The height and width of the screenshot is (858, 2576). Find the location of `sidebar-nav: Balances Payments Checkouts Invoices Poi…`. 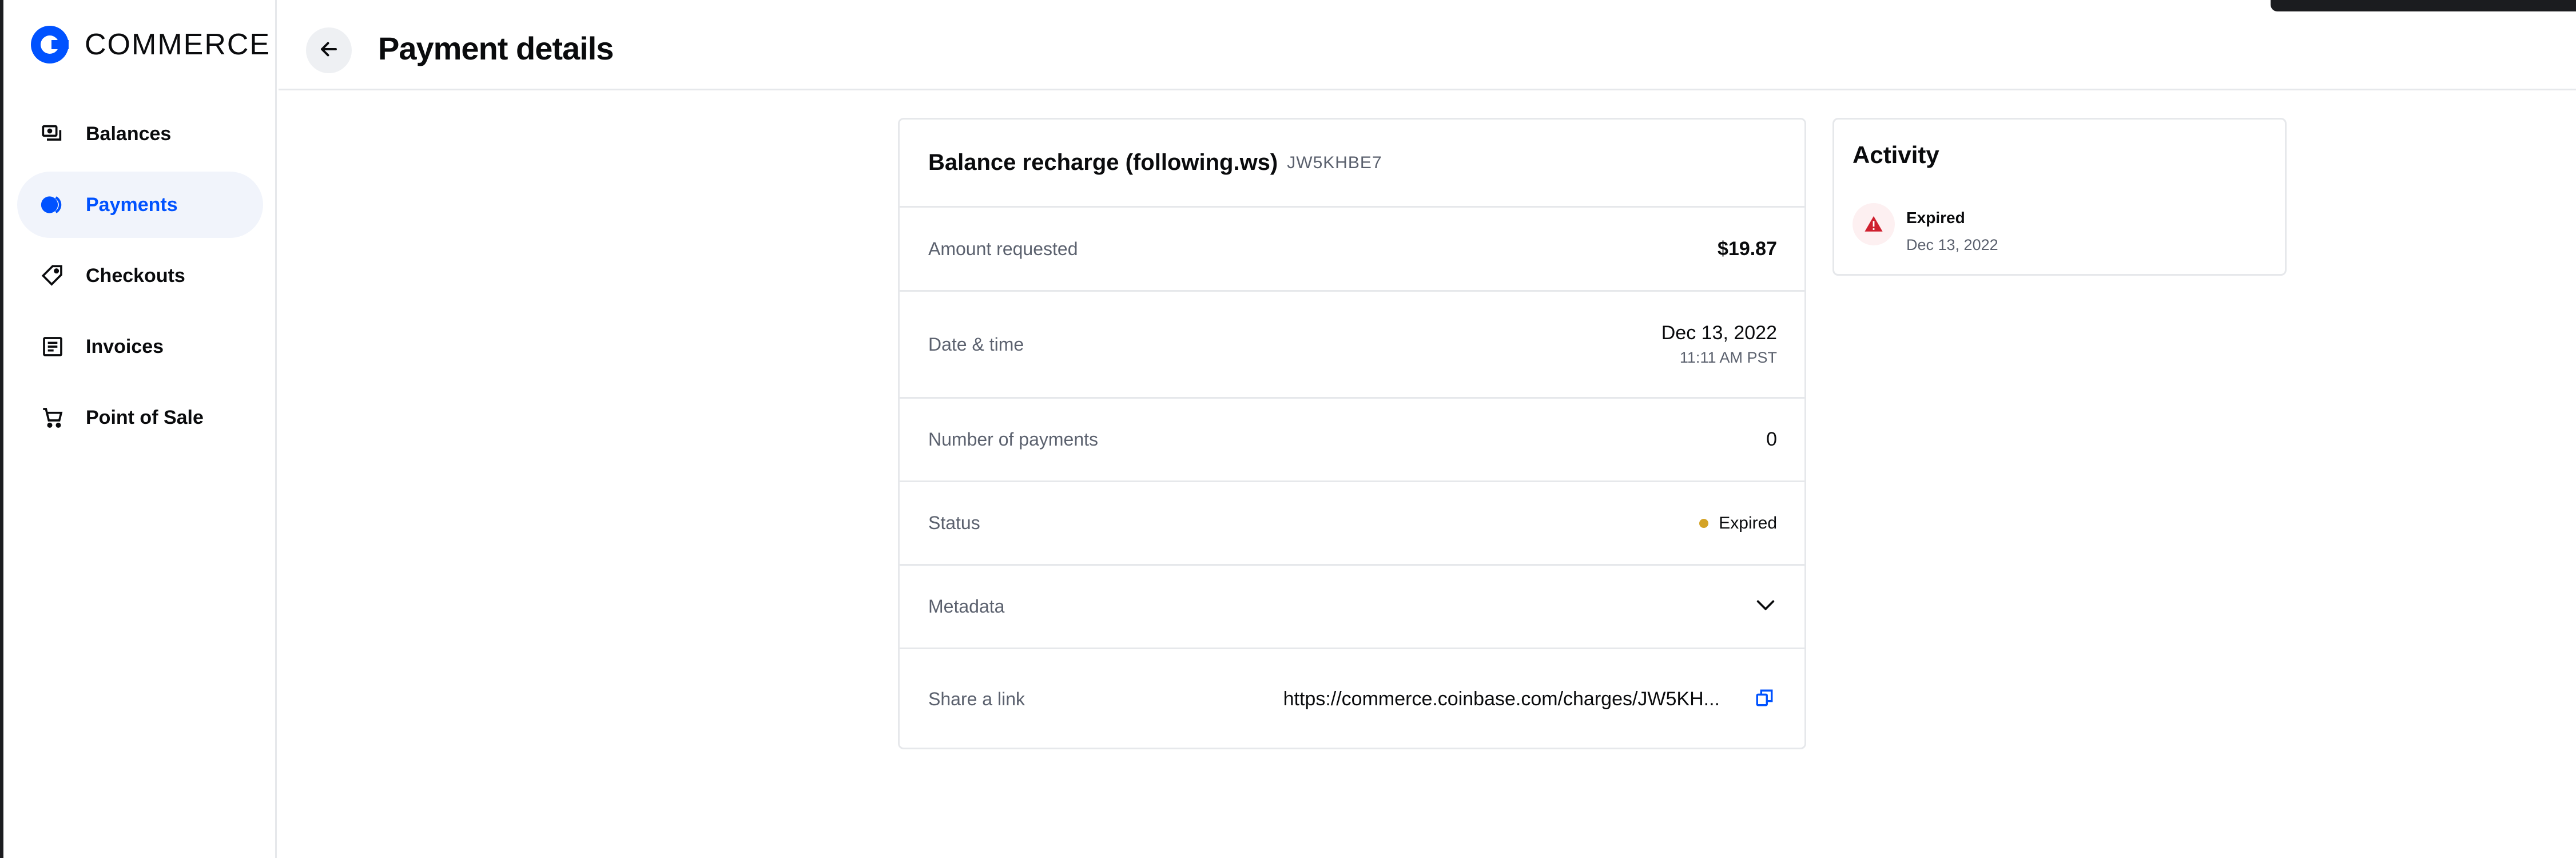

sidebar-nav: Balances Payments Checkouts Invoices Poi… is located at coordinates (140, 278).